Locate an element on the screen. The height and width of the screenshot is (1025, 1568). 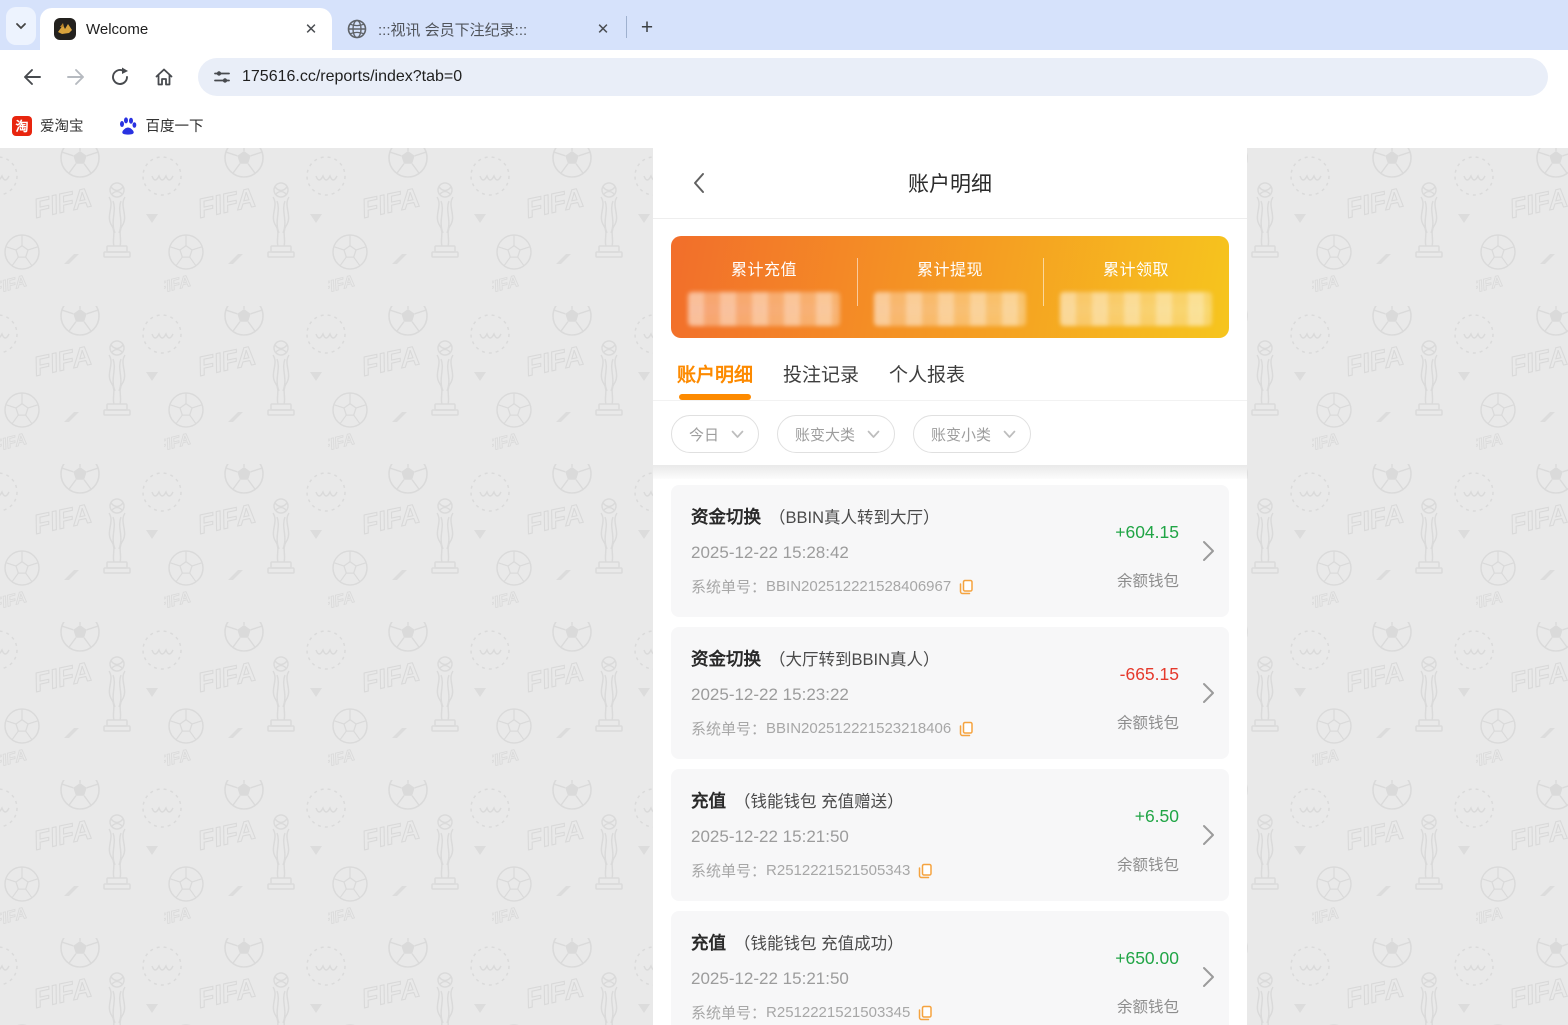
new-tab-button: + is located at coordinates (647, 28).